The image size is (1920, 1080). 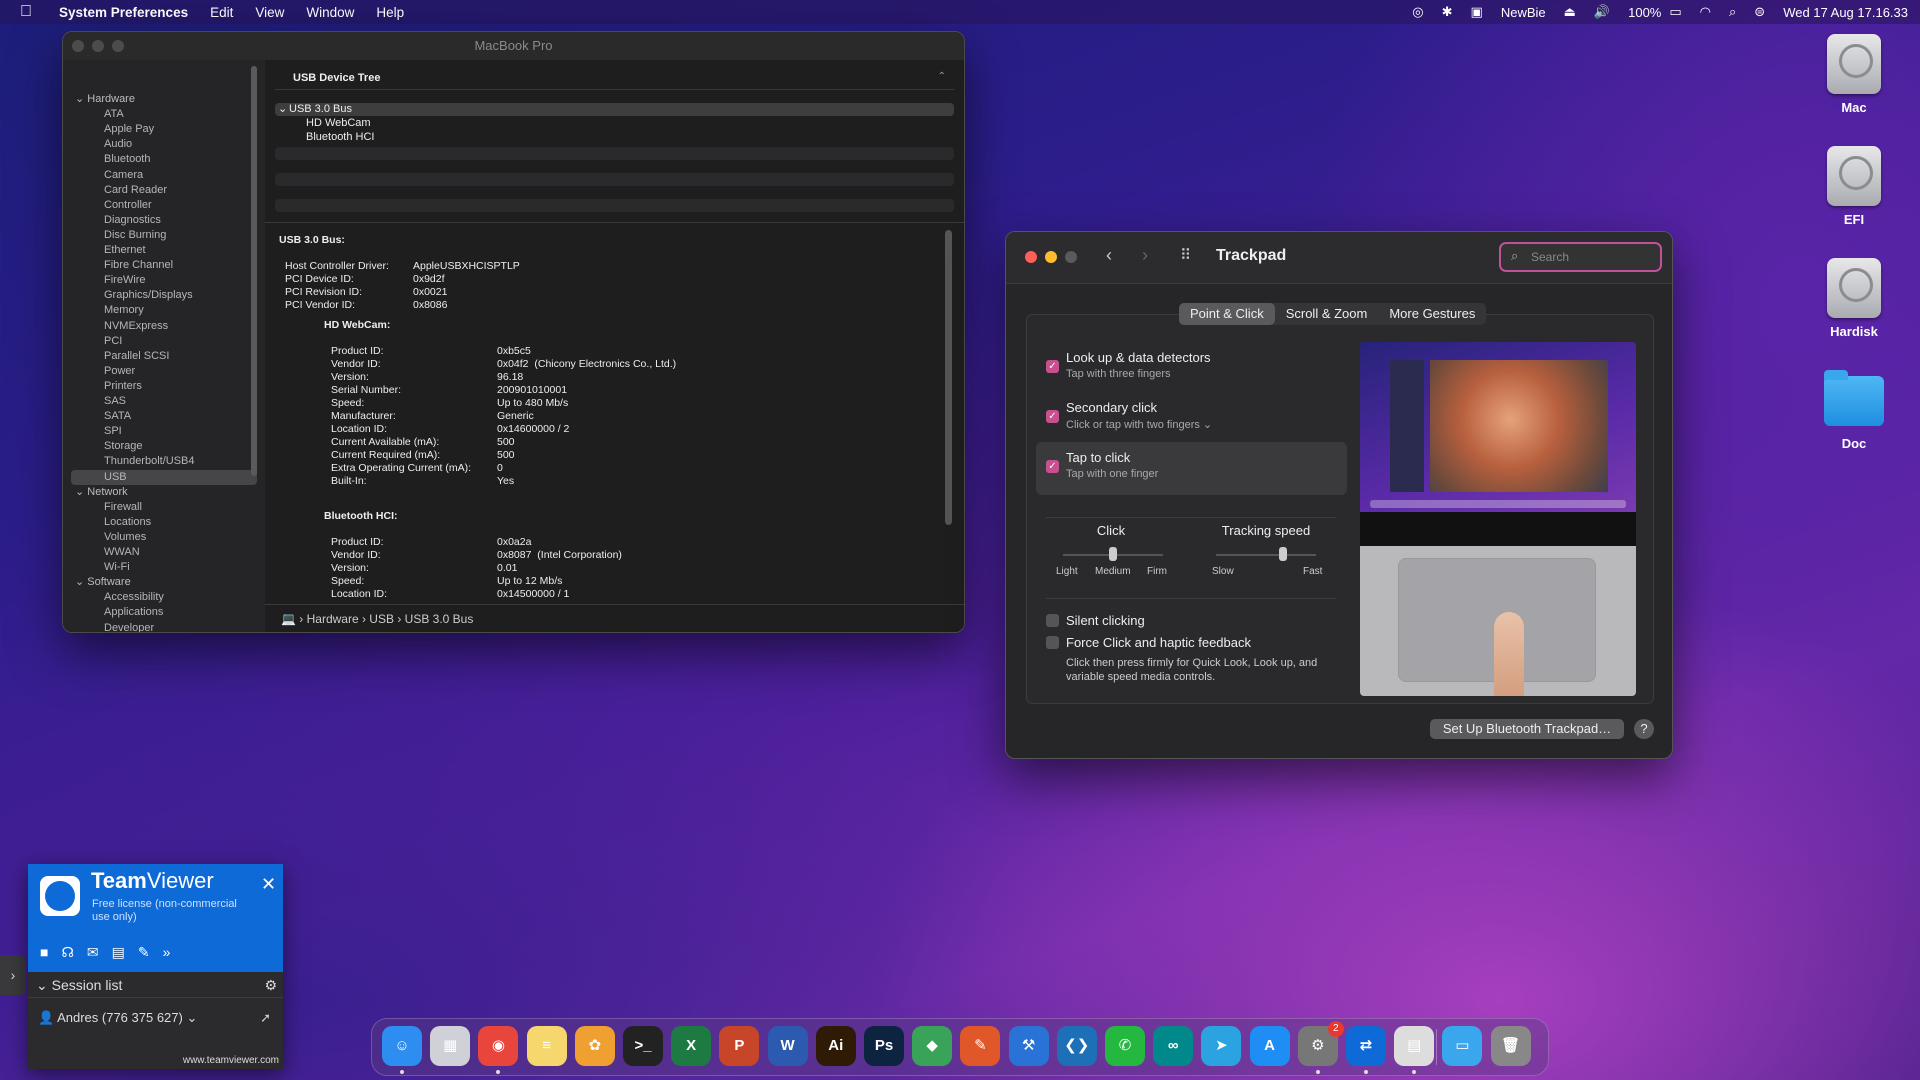 I want to click on session-user: 👤 Andres (776 375 627) ⌄, so click(x=117, y=1018).